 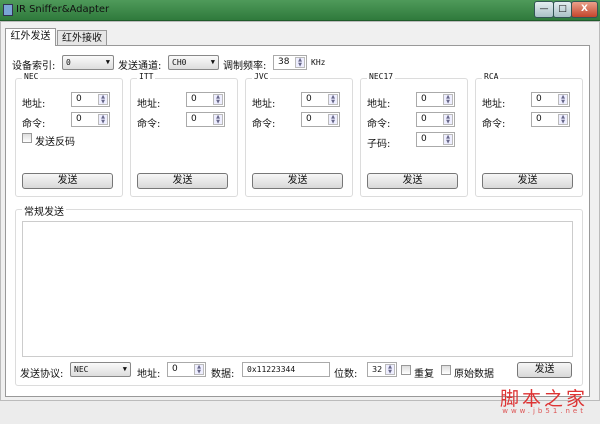 What do you see at coordinates (381, 76) in the screenshot?
I see `nec17-group-title: NEC17` at bounding box center [381, 76].